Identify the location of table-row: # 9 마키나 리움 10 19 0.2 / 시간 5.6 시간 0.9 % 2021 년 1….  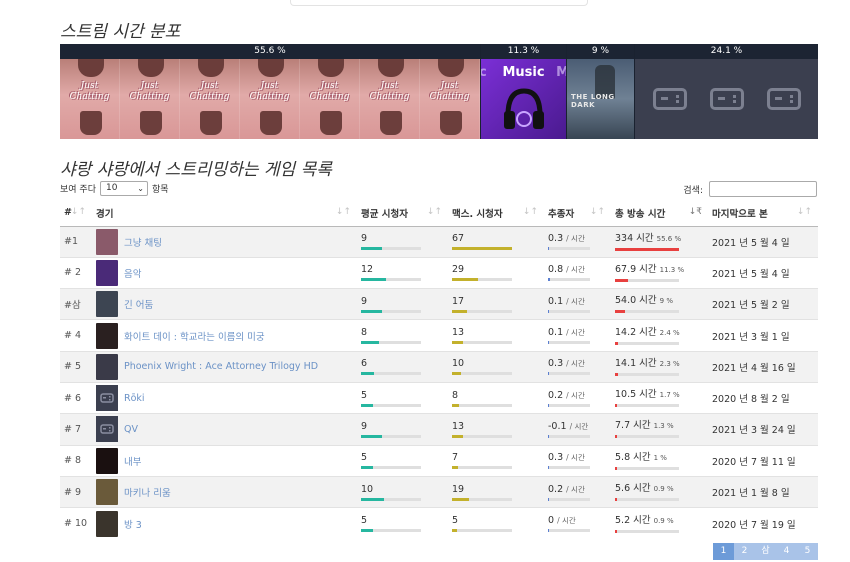
(439, 491).